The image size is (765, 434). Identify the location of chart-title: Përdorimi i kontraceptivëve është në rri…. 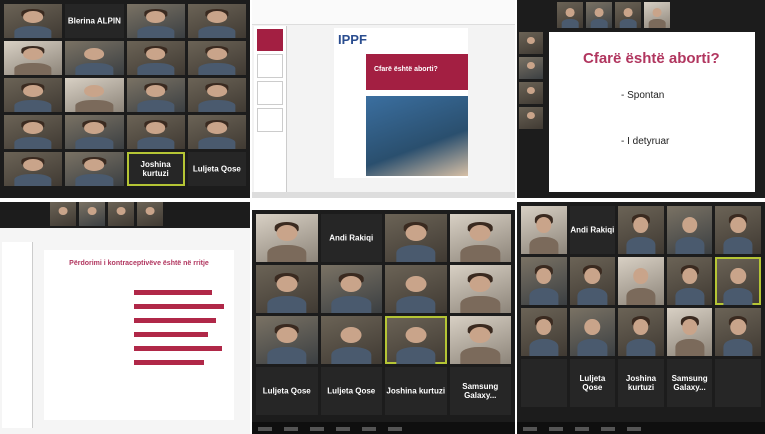
(139, 263).